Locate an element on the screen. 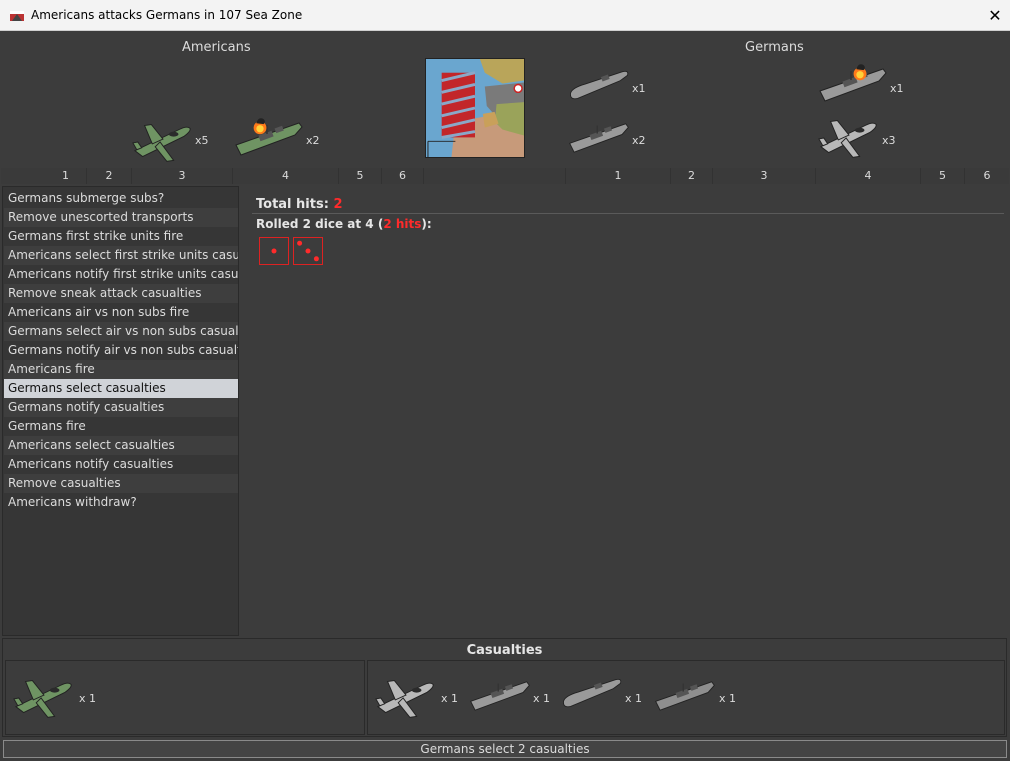 The image size is (1010, 761). battle-step-item: Americans air vs non subs fire is located at coordinates (121, 312).